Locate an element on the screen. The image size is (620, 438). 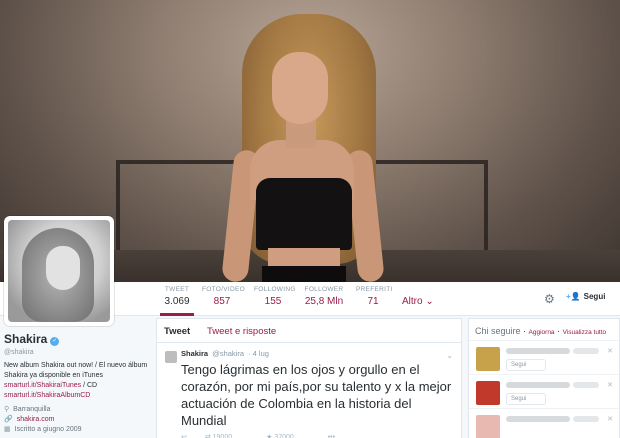
website-link: shakira.com is located at coordinates (36, 419).